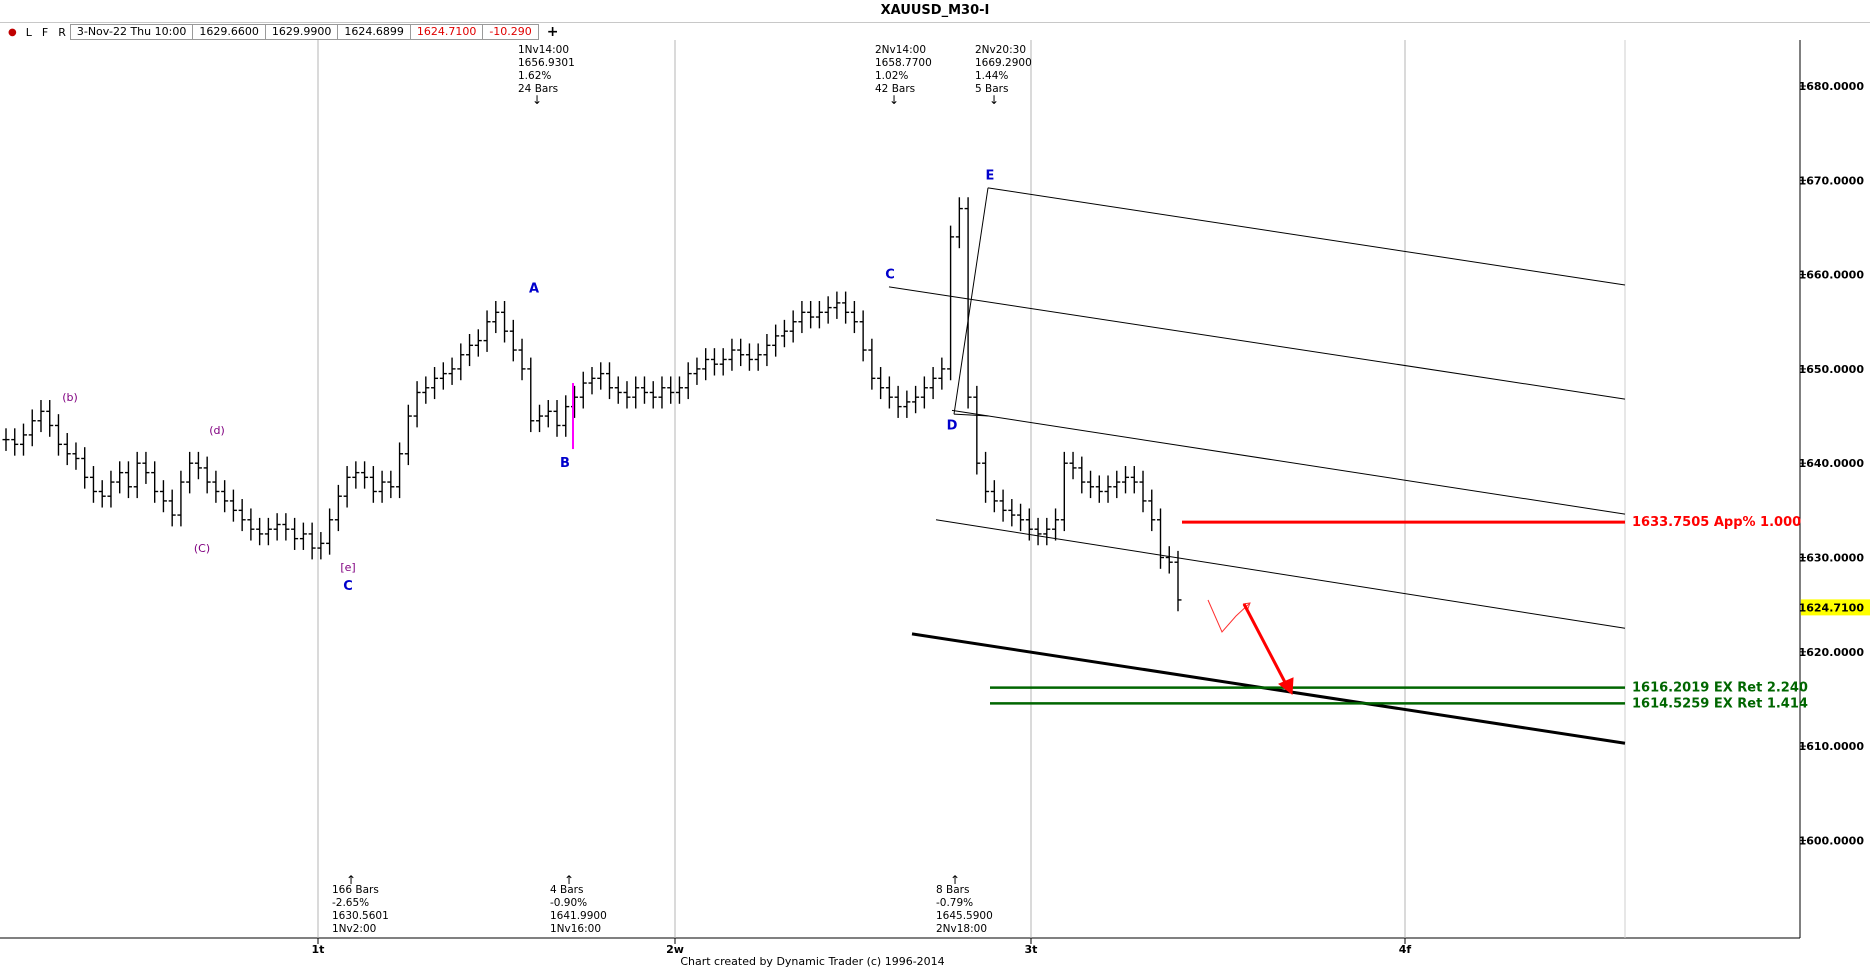  I want to click on y-tick-label: 1610.0000, so click(1832, 746).